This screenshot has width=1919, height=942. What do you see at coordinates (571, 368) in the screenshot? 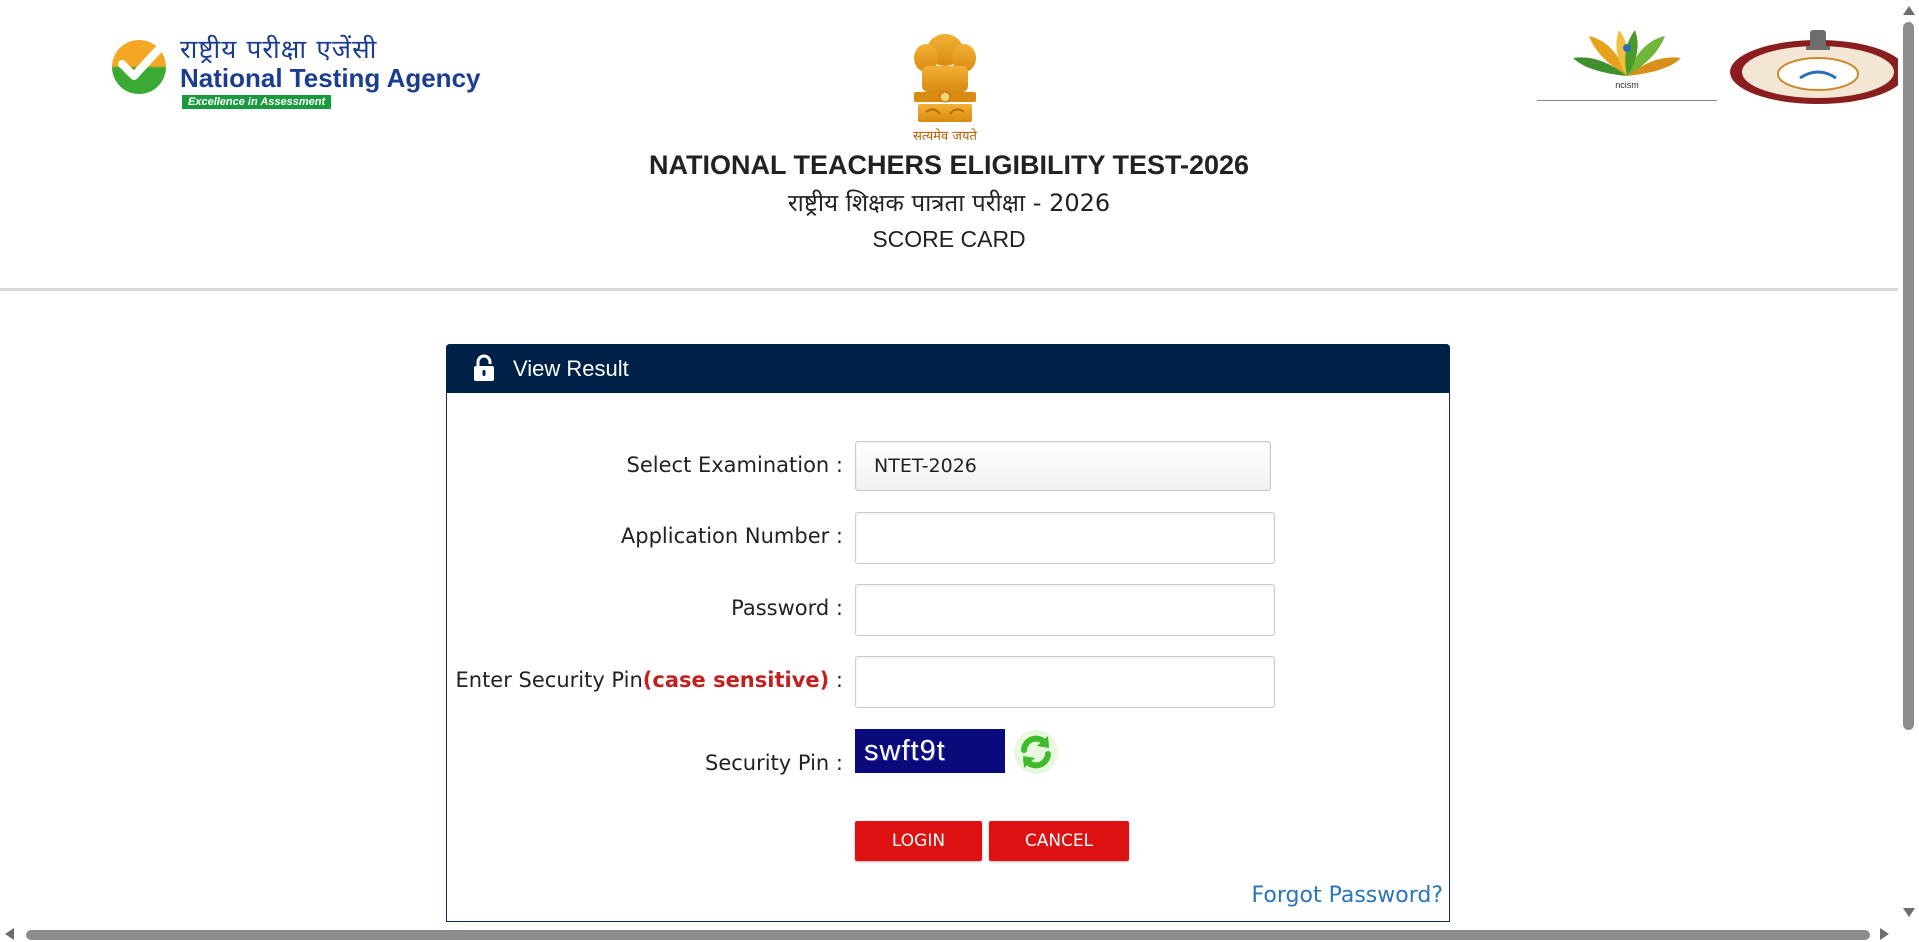
I see `panel-title: View Result` at bounding box center [571, 368].